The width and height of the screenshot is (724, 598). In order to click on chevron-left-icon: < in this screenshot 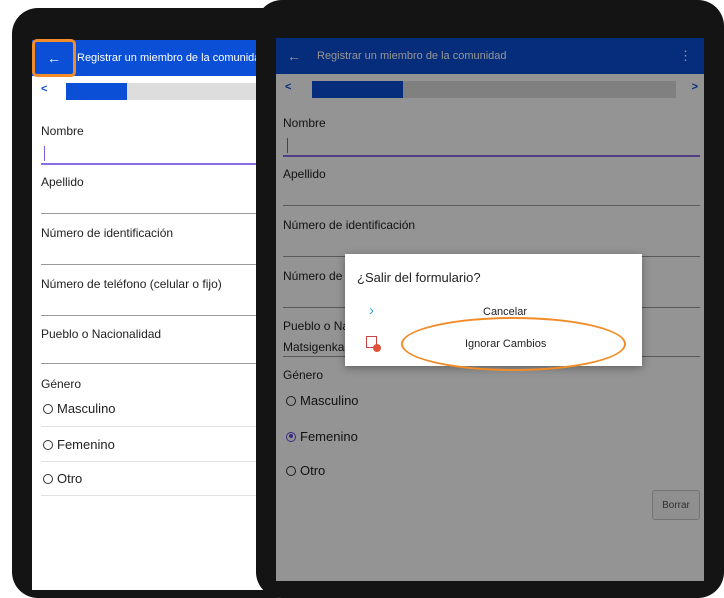, I will do `click(44, 89)`.